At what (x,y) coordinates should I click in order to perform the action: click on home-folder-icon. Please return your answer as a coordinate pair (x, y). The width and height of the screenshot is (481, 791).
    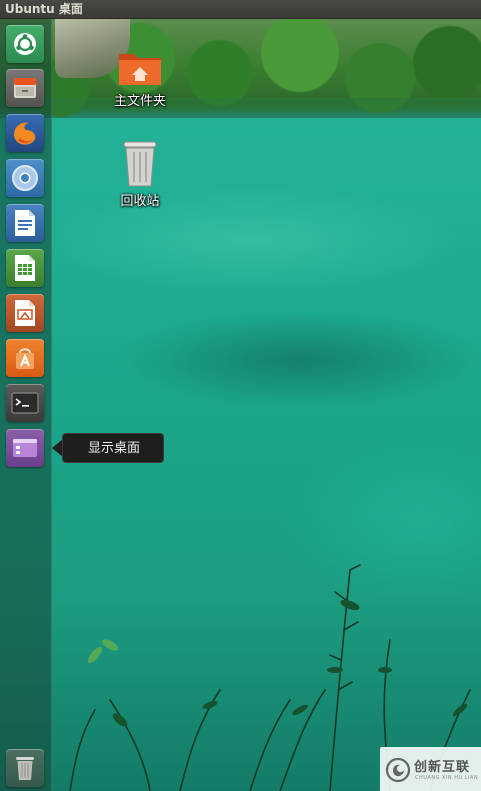
    Looking at the image, I should click on (140, 69).